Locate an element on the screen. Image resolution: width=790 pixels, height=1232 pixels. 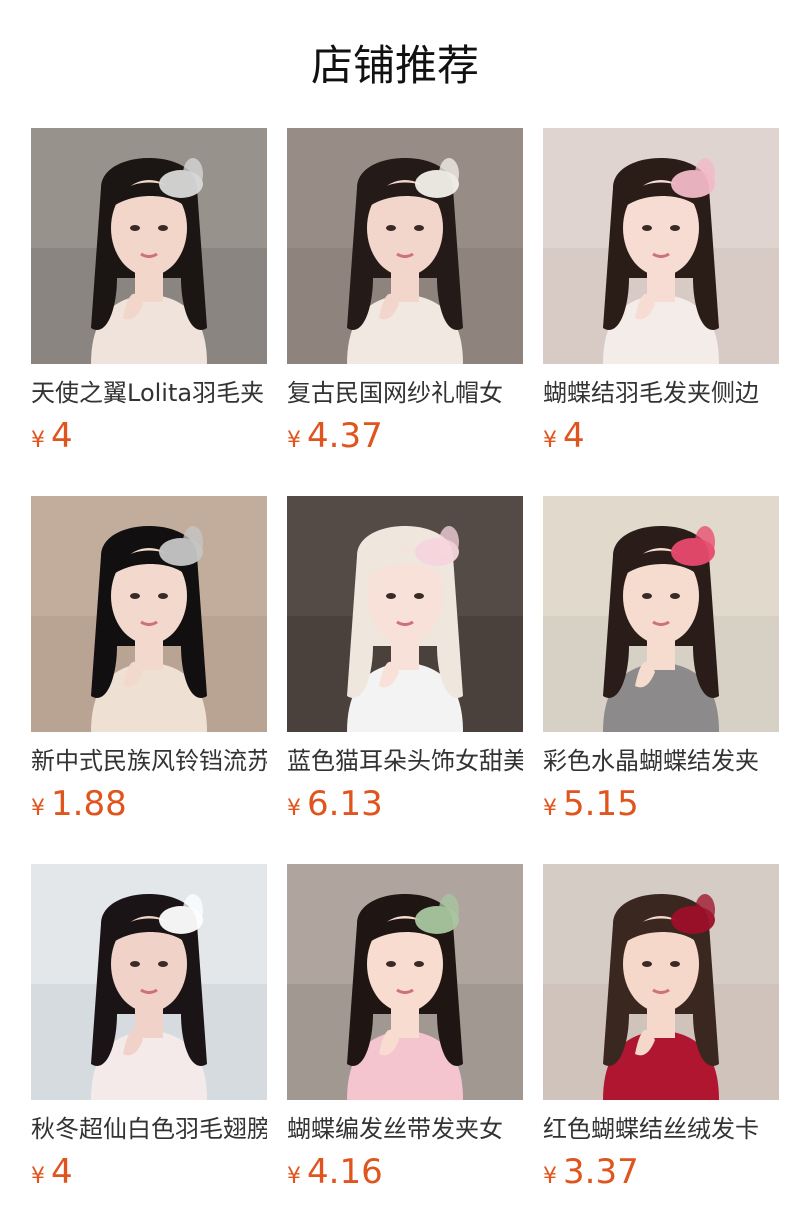
price-value: 3.37 is located at coordinates (601, 1172).